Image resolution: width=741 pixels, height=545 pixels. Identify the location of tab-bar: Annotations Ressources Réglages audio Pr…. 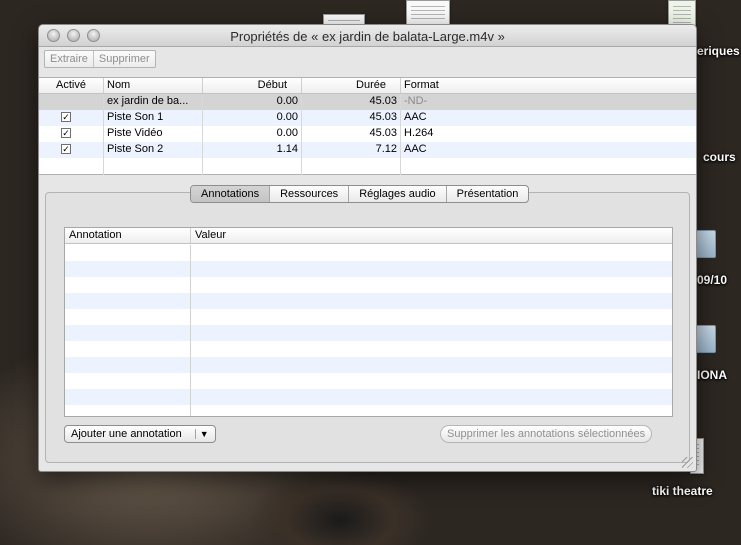
(360, 194).